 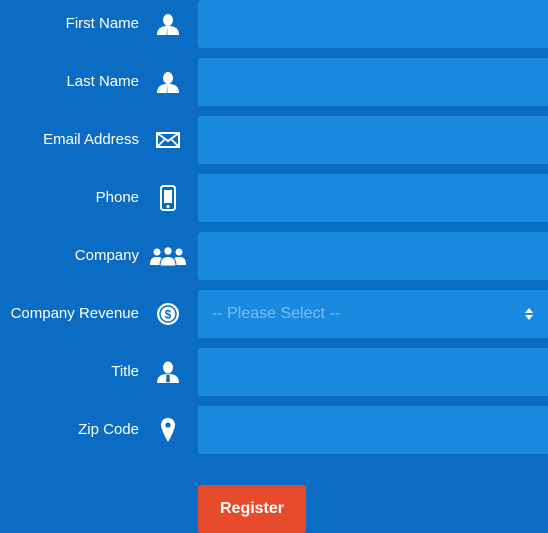 I want to click on dollar-circle-icon: $, so click(x=168, y=314).